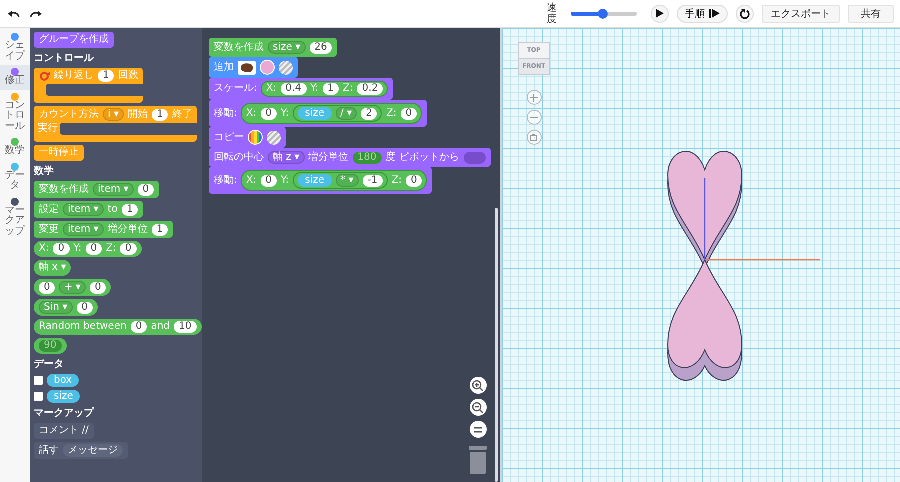 The height and width of the screenshot is (482, 900). Describe the element at coordinates (89, 209) in the screenshot. I see `code-block: 設定 item ▾ to 1` at that location.